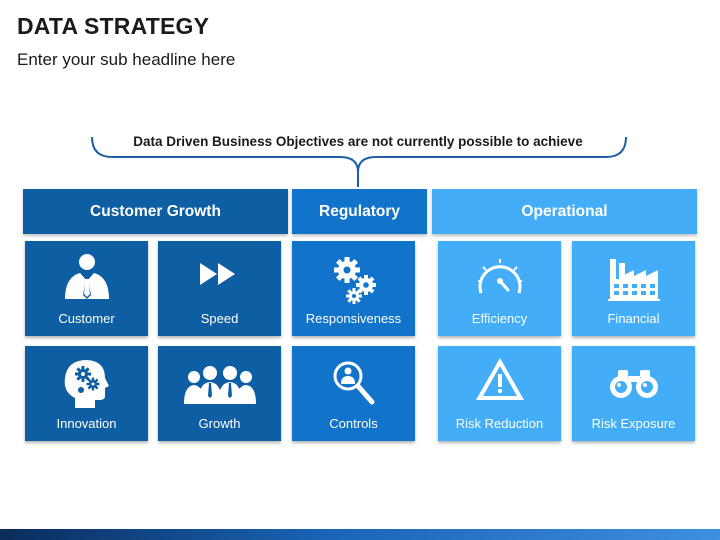 The height and width of the screenshot is (540, 720). I want to click on tile-responsiveness: Responsiveness, so click(353, 288).